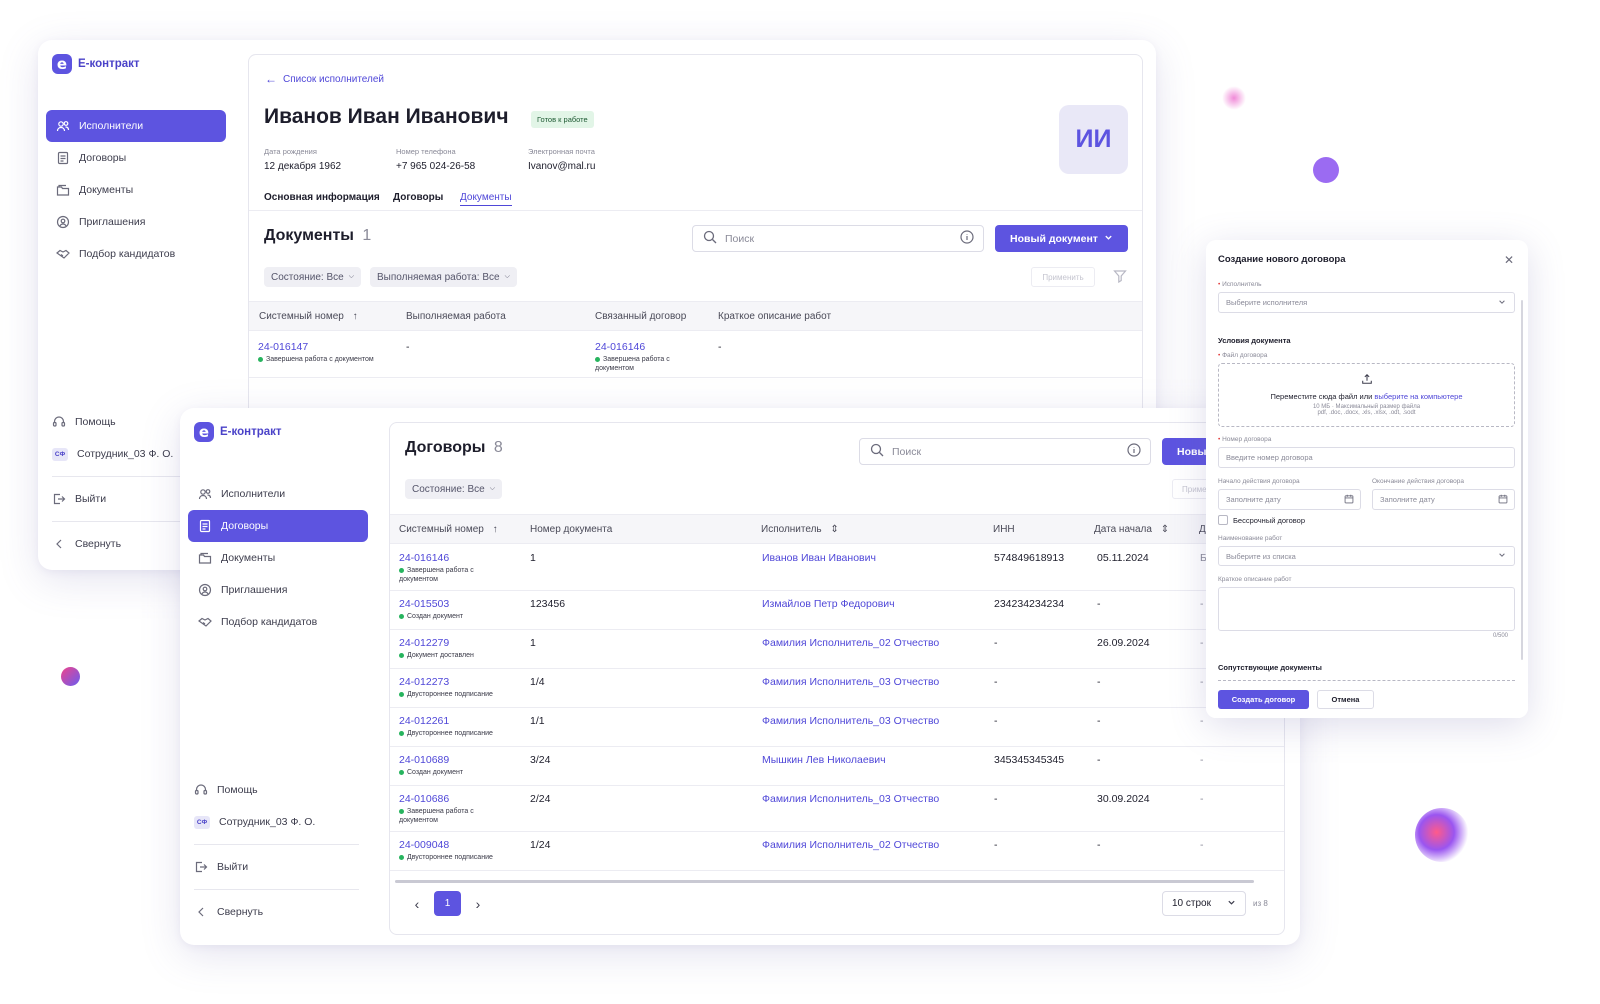 The image size is (1600, 1004). What do you see at coordinates (1366, 302) in the screenshot?
I see `executor-select: Выберите исполнителя` at bounding box center [1366, 302].